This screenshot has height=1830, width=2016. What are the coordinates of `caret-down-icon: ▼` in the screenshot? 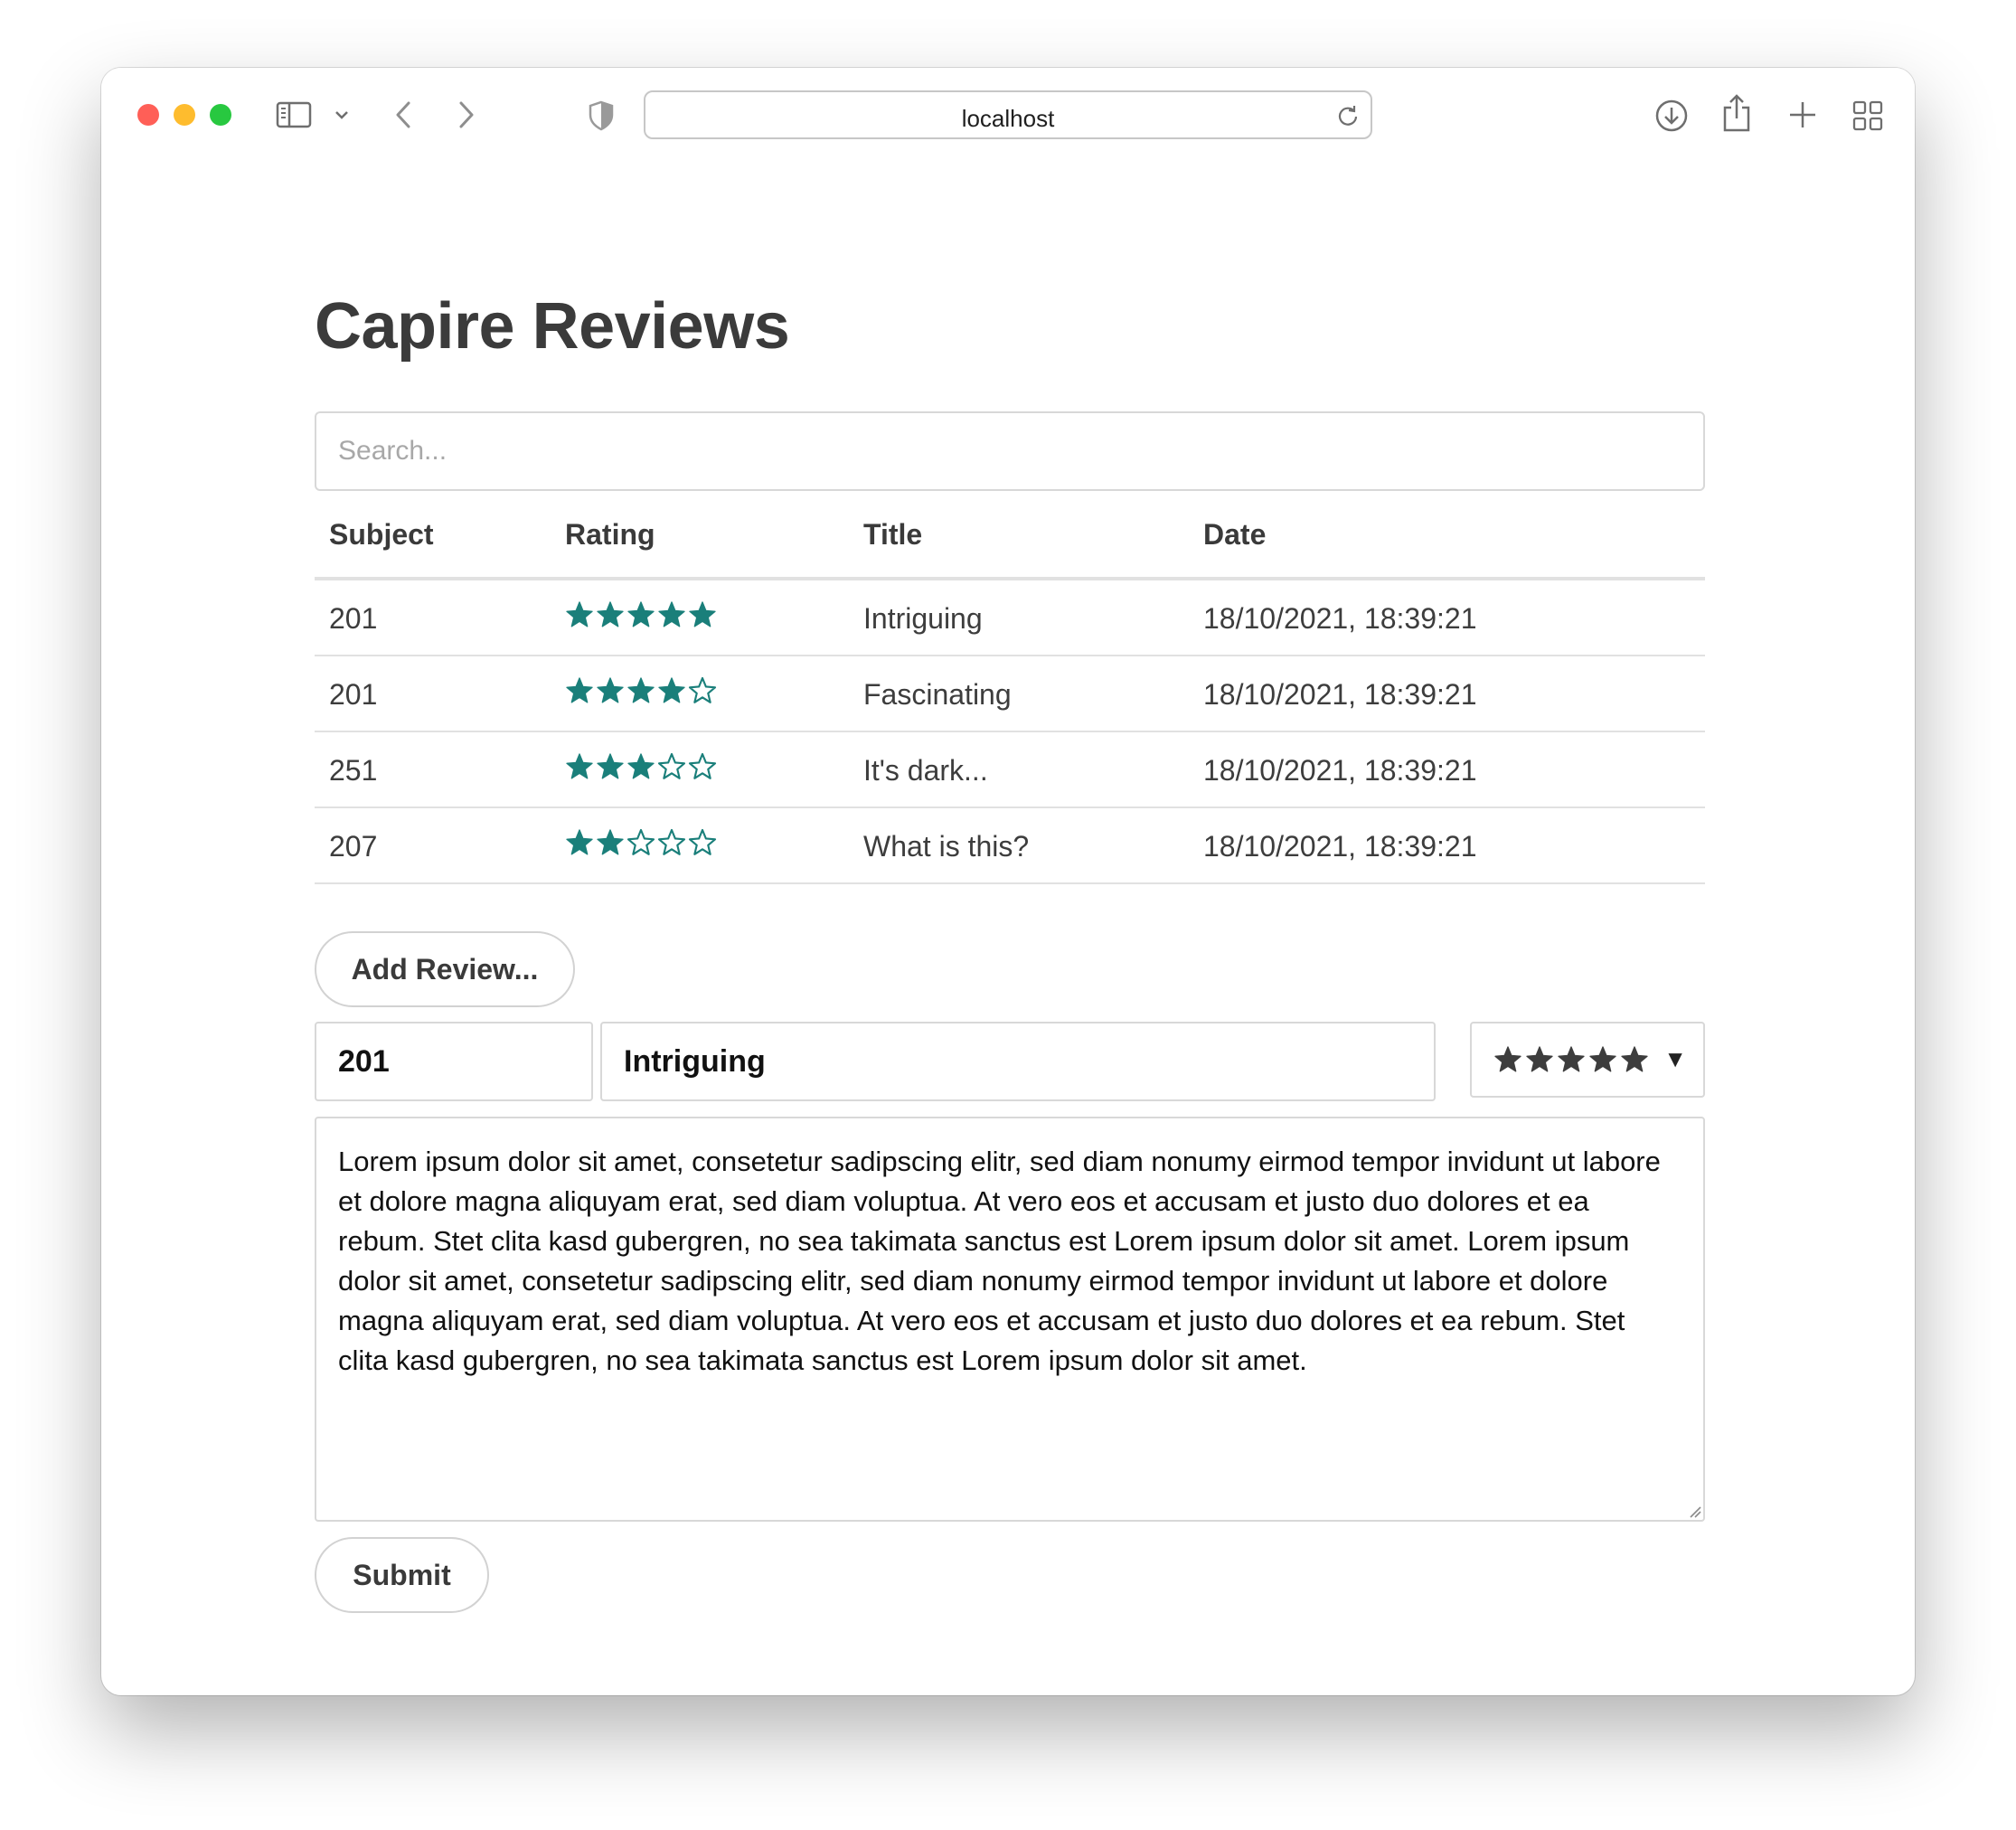 It's located at (1675, 1058).